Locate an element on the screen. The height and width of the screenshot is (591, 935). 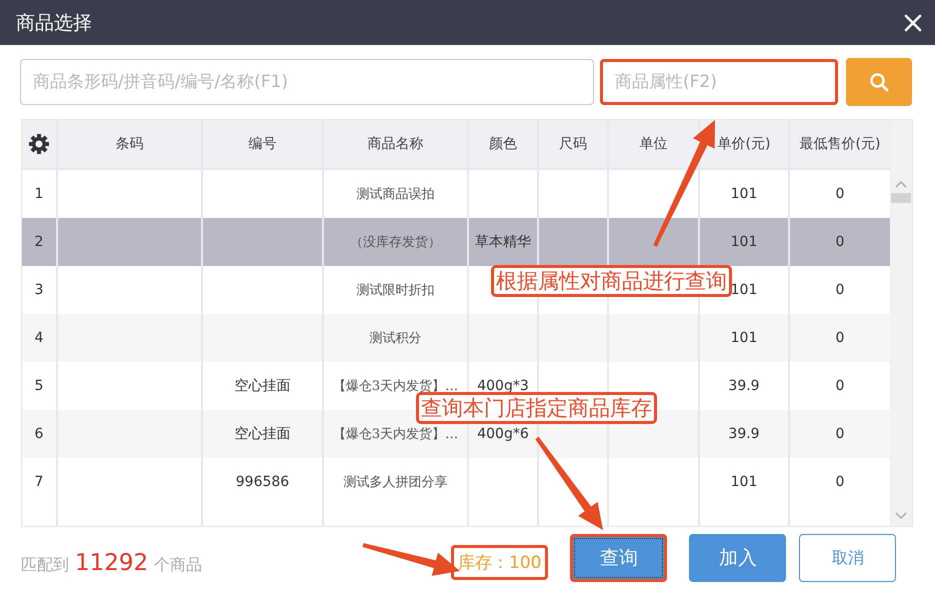
match-label: 匹配到 is located at coordinates (45, 565).